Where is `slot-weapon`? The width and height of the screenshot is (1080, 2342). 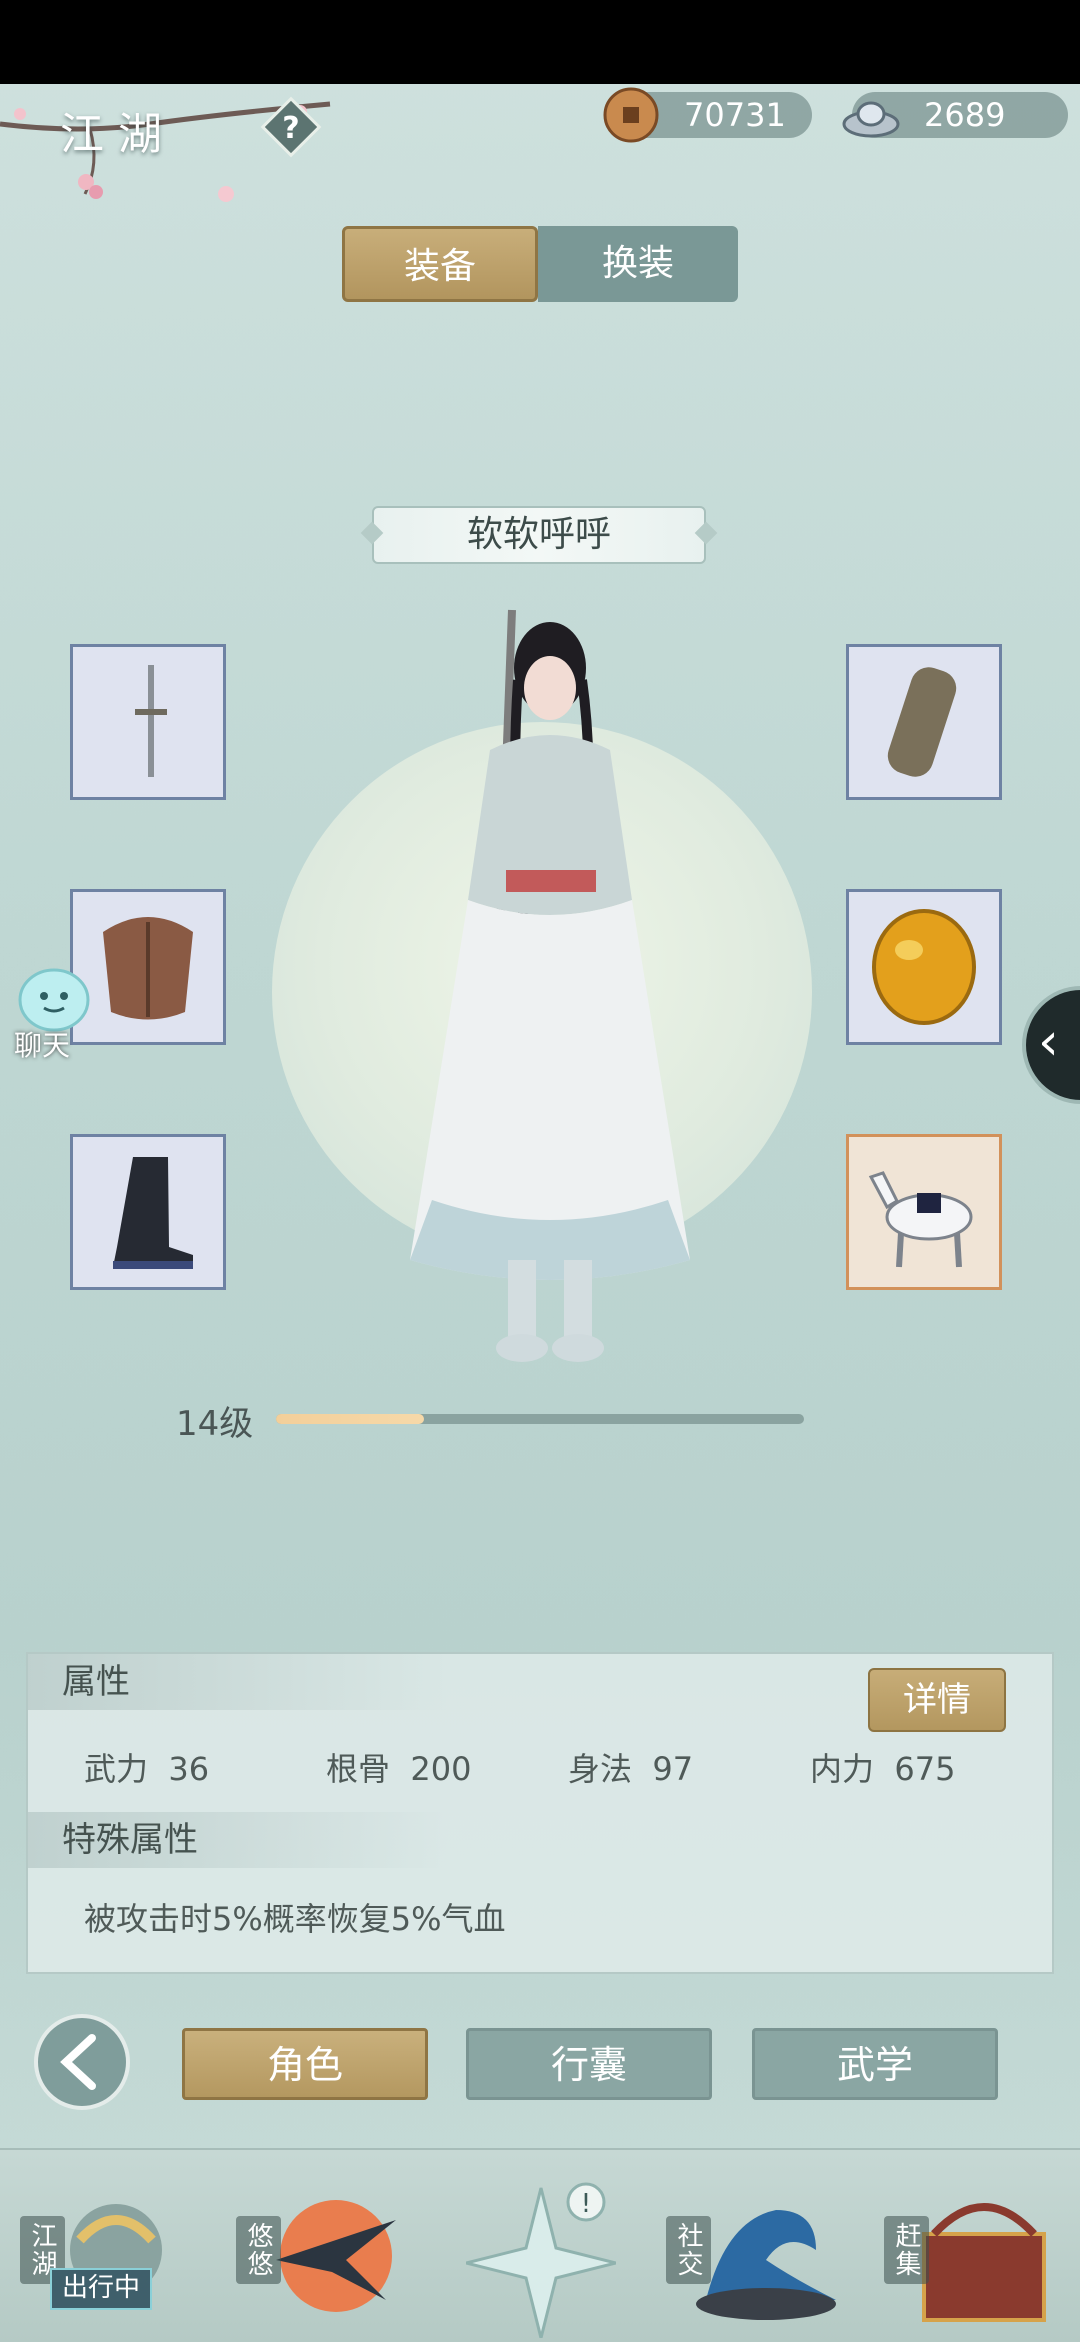 slot-weapon is located at coordinates (148, 722).